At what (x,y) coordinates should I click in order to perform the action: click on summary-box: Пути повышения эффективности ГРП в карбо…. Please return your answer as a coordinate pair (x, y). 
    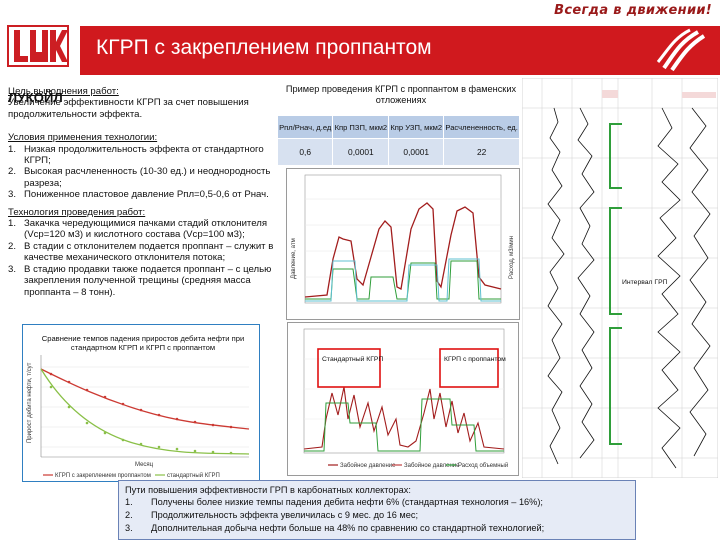
    Looking at the image, I should click on (377, 510).